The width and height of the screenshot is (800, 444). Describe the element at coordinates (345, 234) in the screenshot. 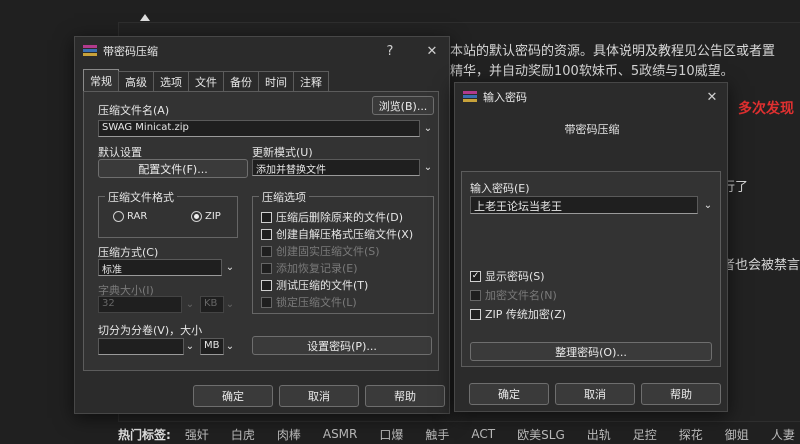

I see `option-label: 创建自解压格式压缩文件(X)` at that location.